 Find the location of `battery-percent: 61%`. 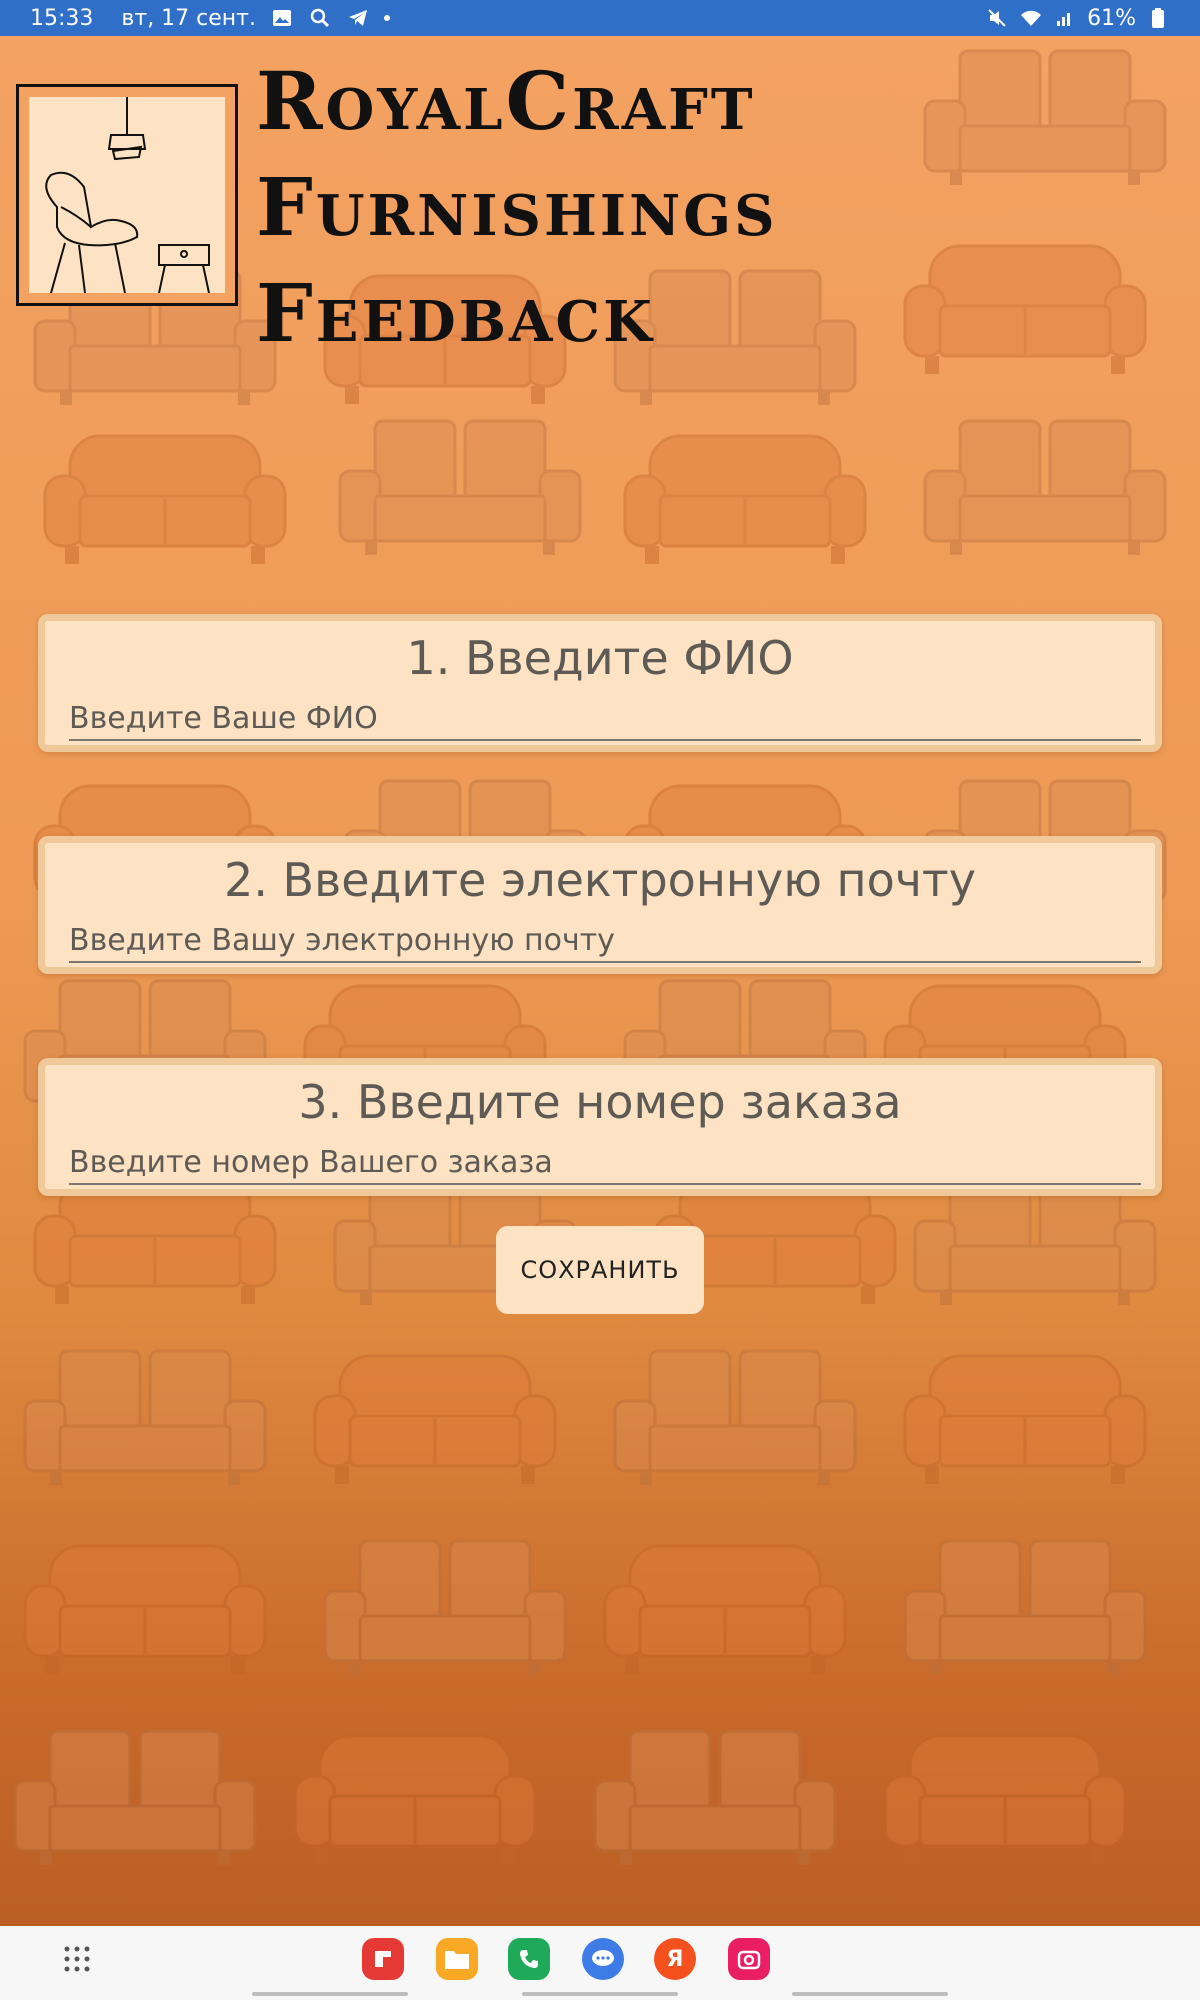

battery-percent: 61% is located at coordinates (1111, 18).